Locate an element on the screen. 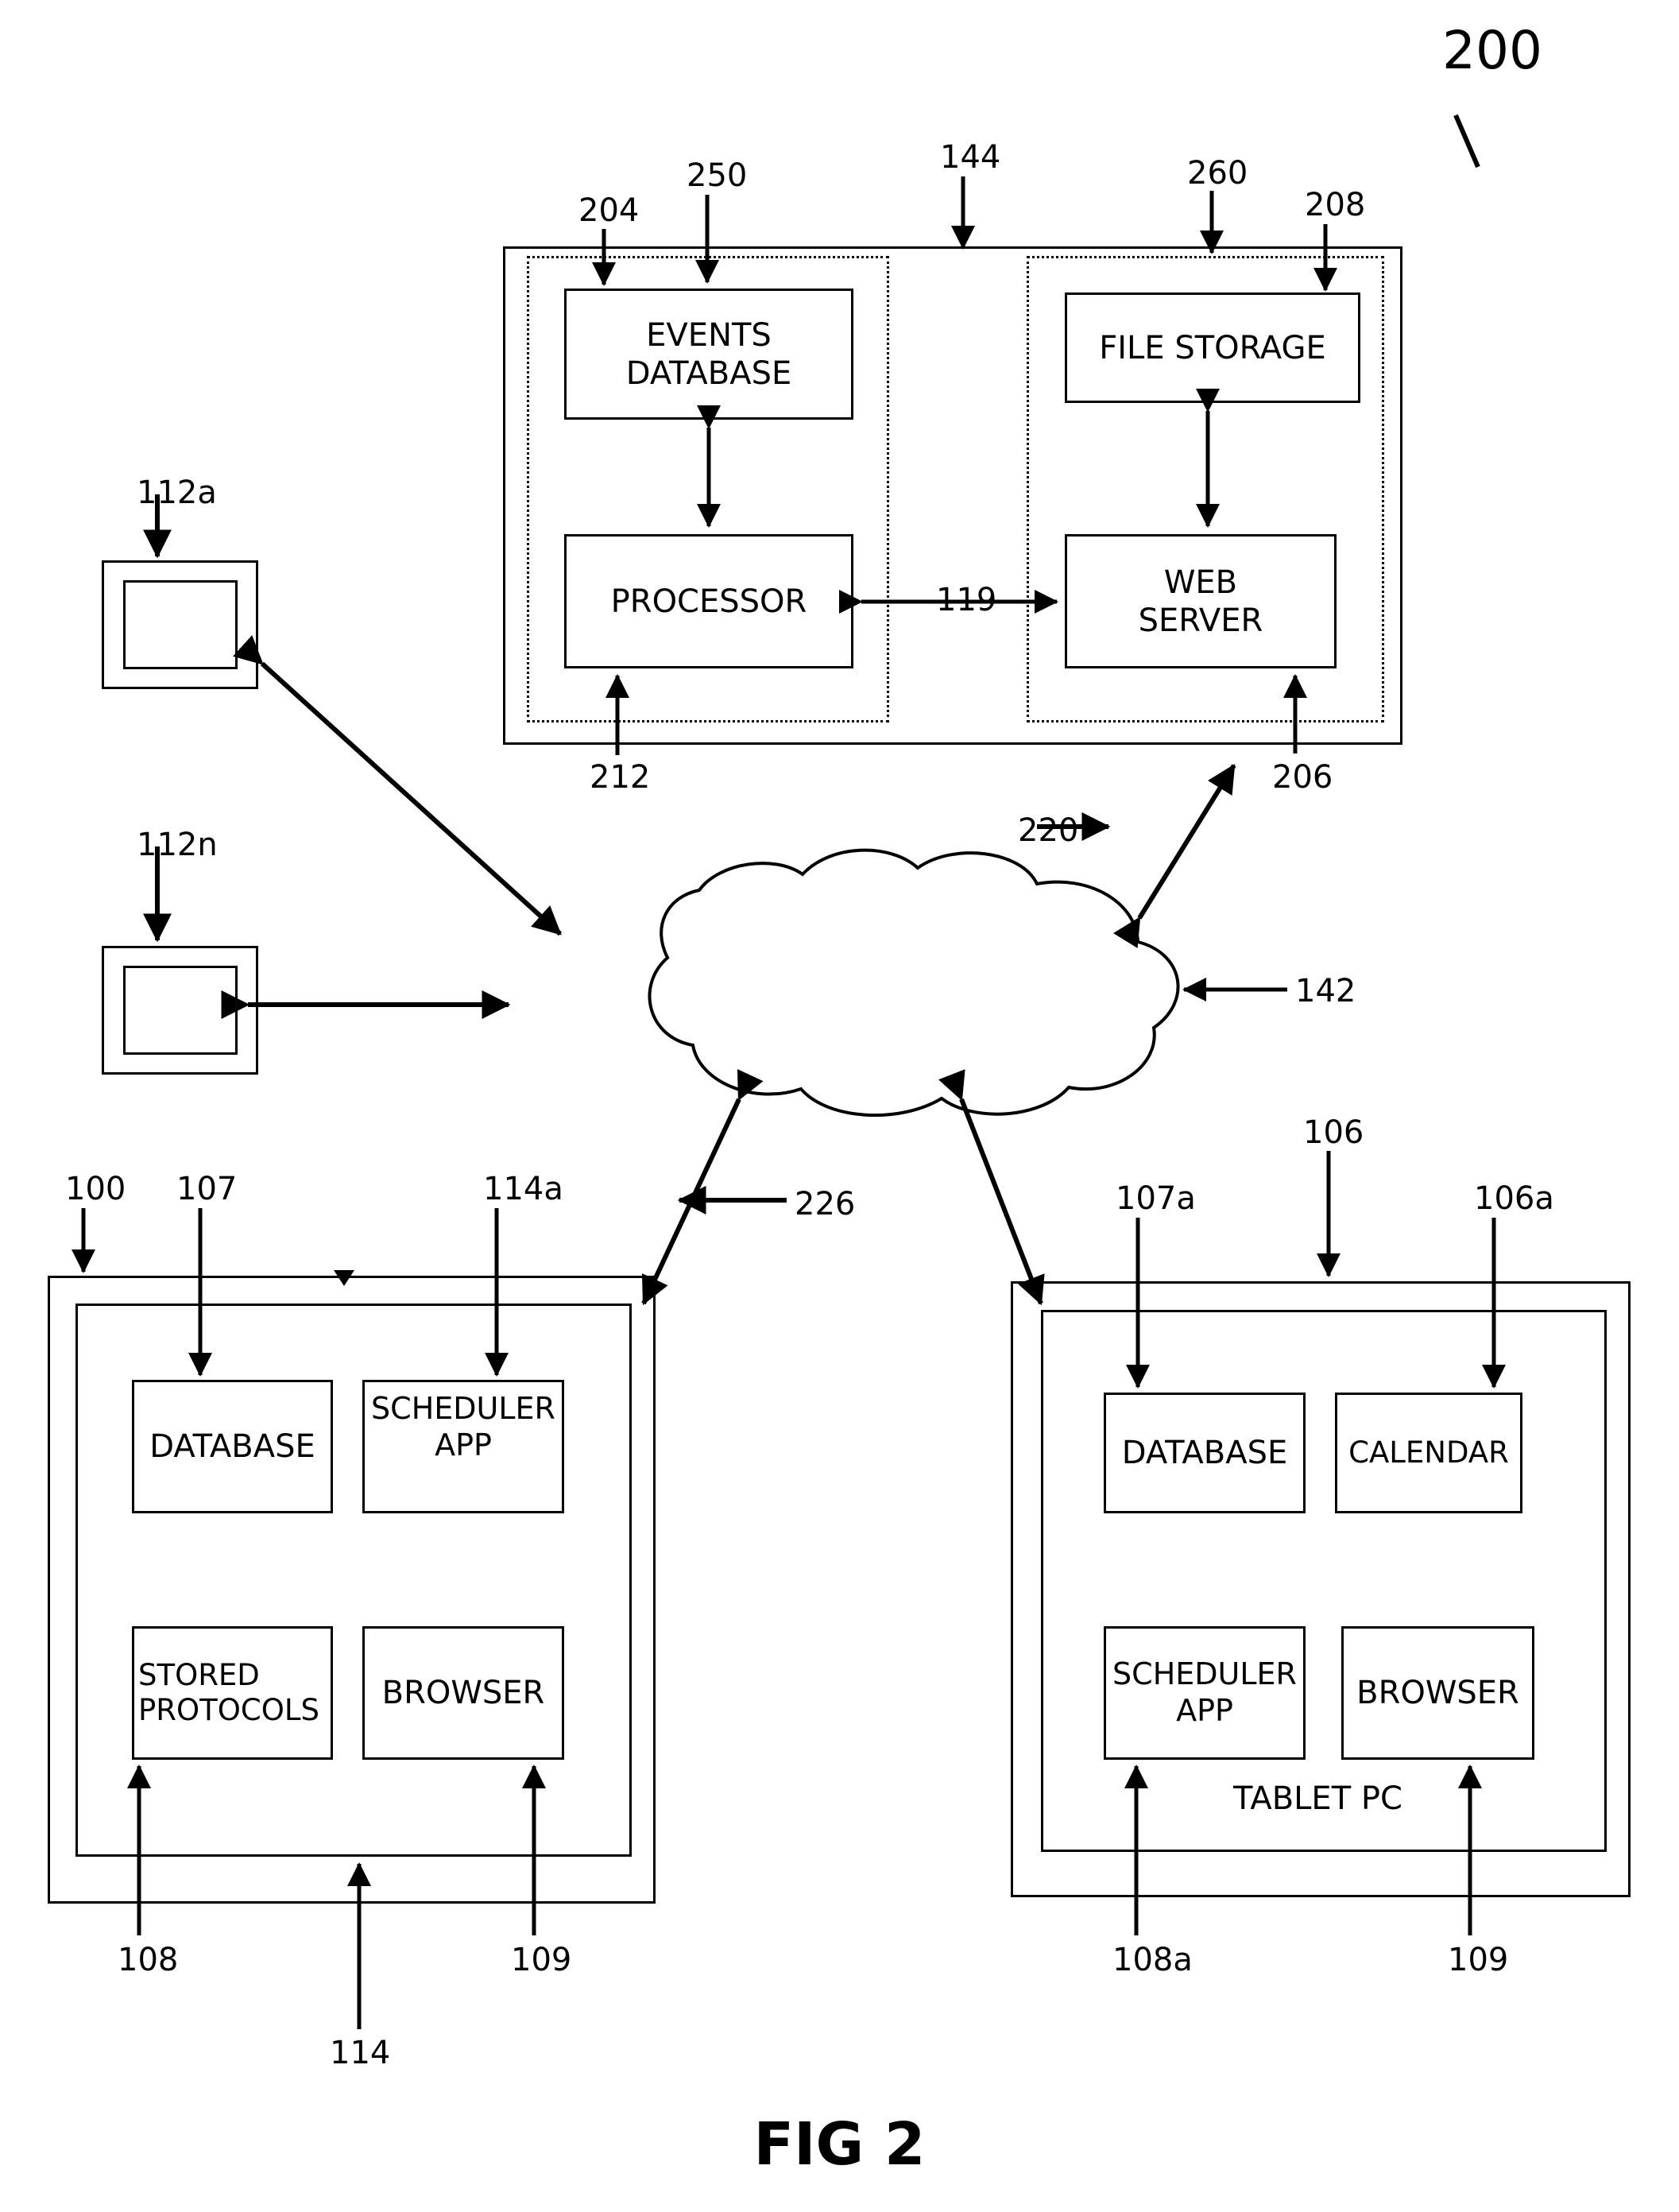 The width and height of the screenshot is (1679, 2212). ref-107a: 107a is located at coordinates (1156, 1198).